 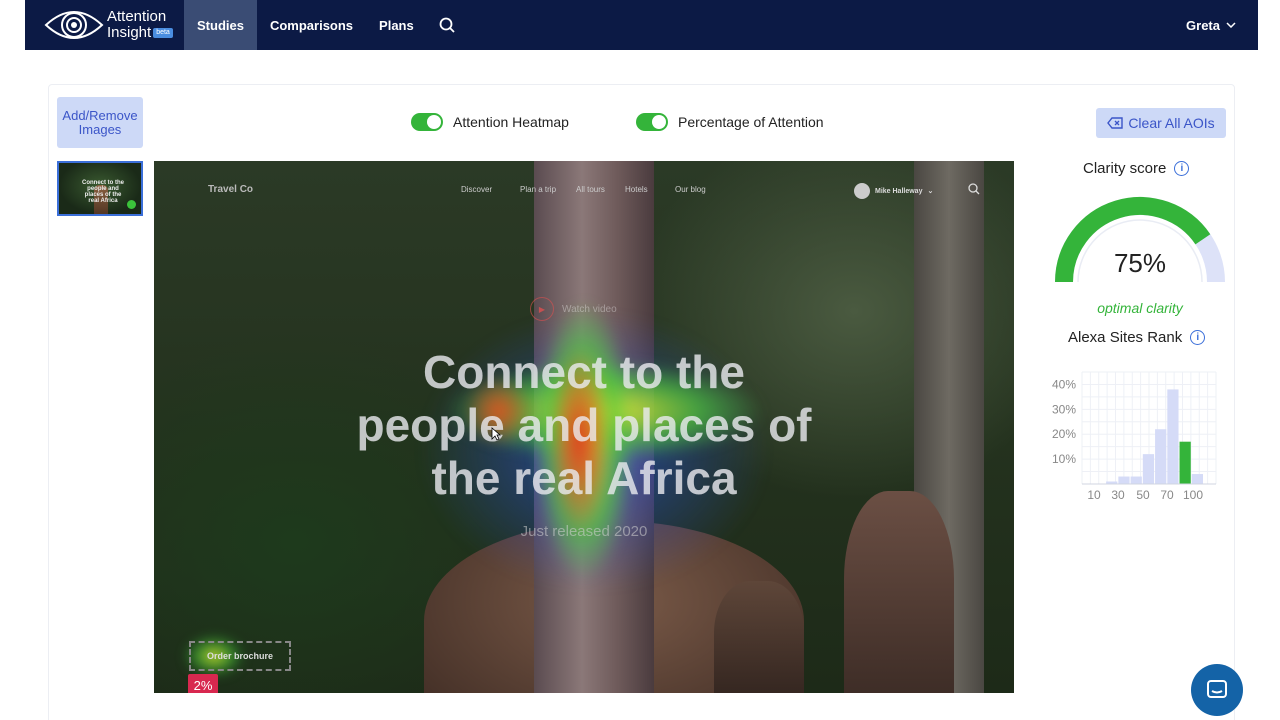 I want to click on x-tick-label: 30, so click(x=1118, y=495).